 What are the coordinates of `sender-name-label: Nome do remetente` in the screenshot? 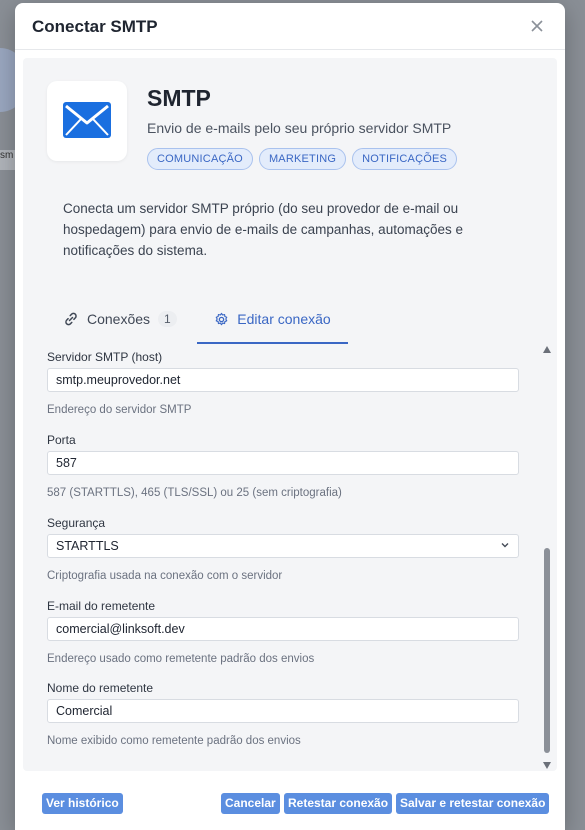 It's located at (100, 688).